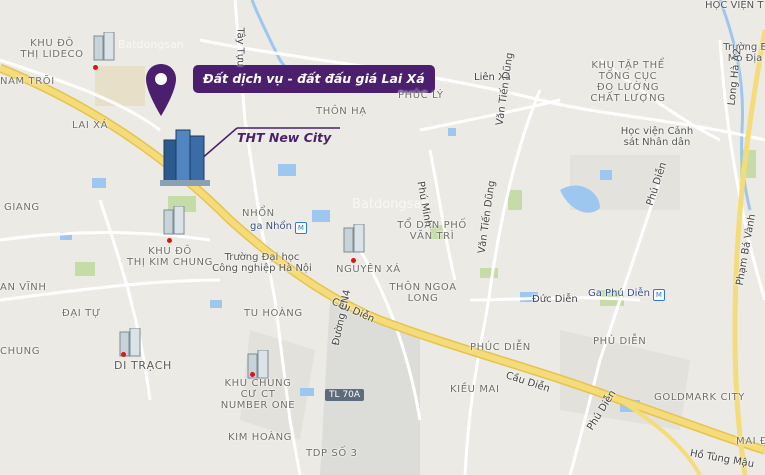 The image size is (765, 475). I want to click on area-label: TU HOÀNG, so click(273, 313).